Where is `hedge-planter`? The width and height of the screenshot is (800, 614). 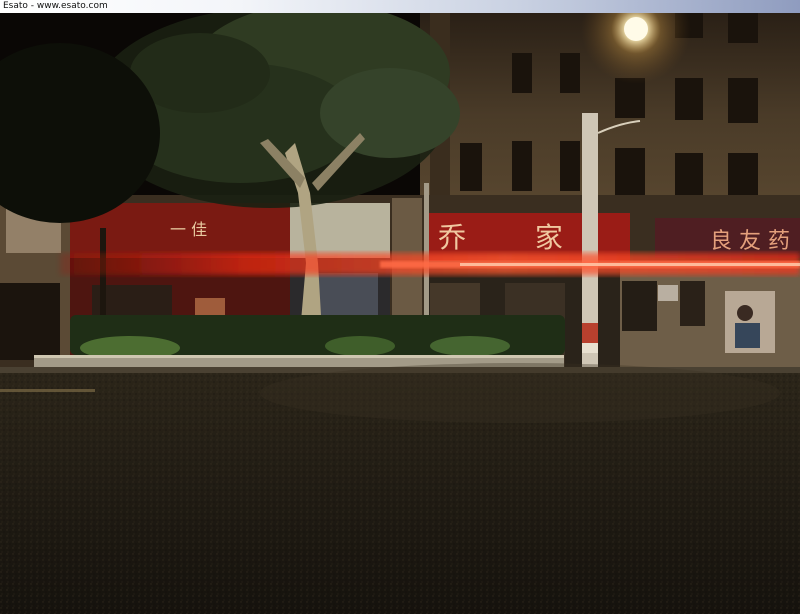
hedge-planter is located at coordinates (299, 342).